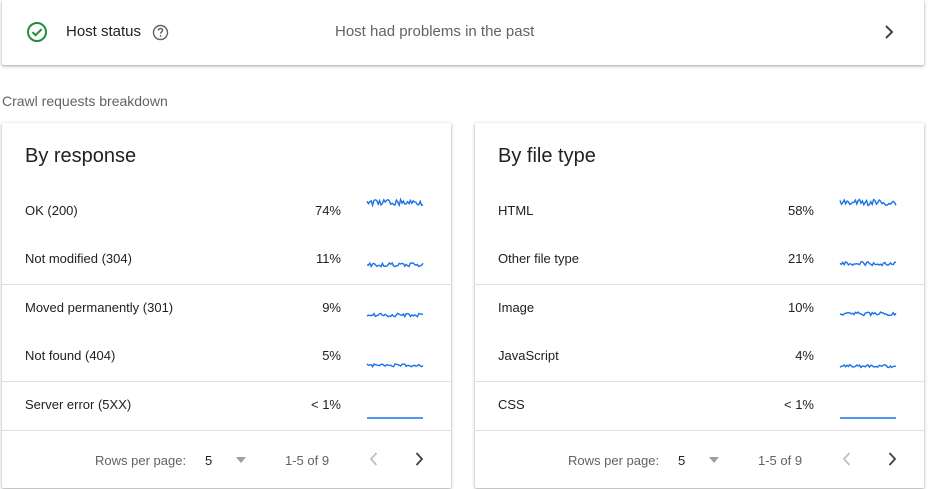 The height and width of the screenshot is (489, 932). I want to click on check-circle-icon, so click(37, 32).